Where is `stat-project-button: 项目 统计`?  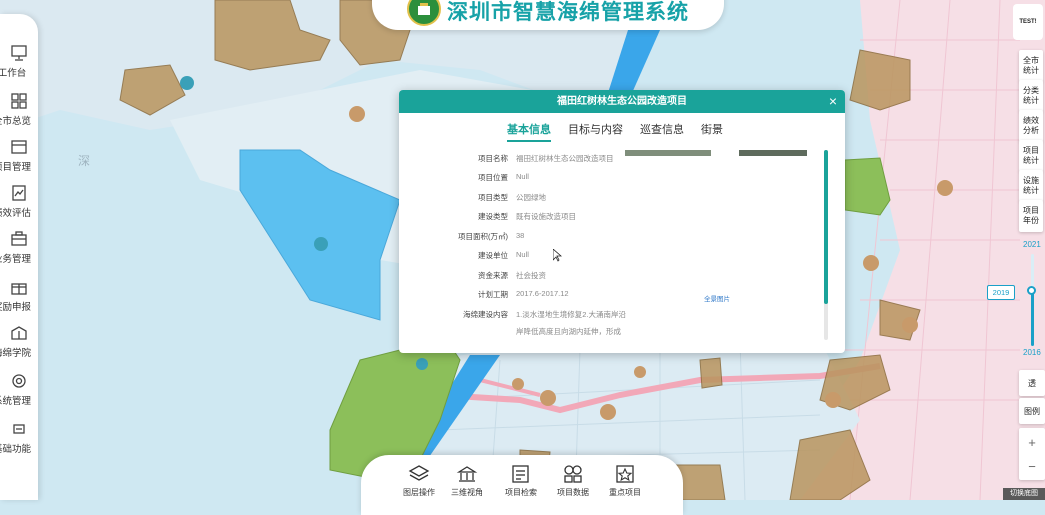 stat-project-button: 项目 统计 is located at coordinates (1031, 156).